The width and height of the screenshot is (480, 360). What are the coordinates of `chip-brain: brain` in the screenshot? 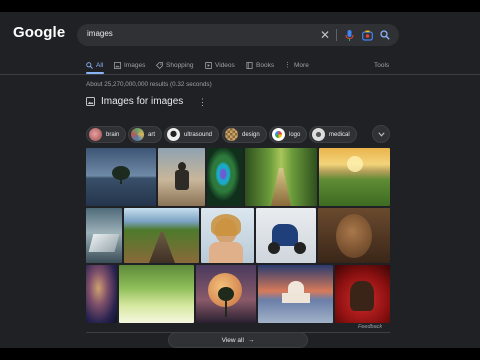 It's located at (106, 134).